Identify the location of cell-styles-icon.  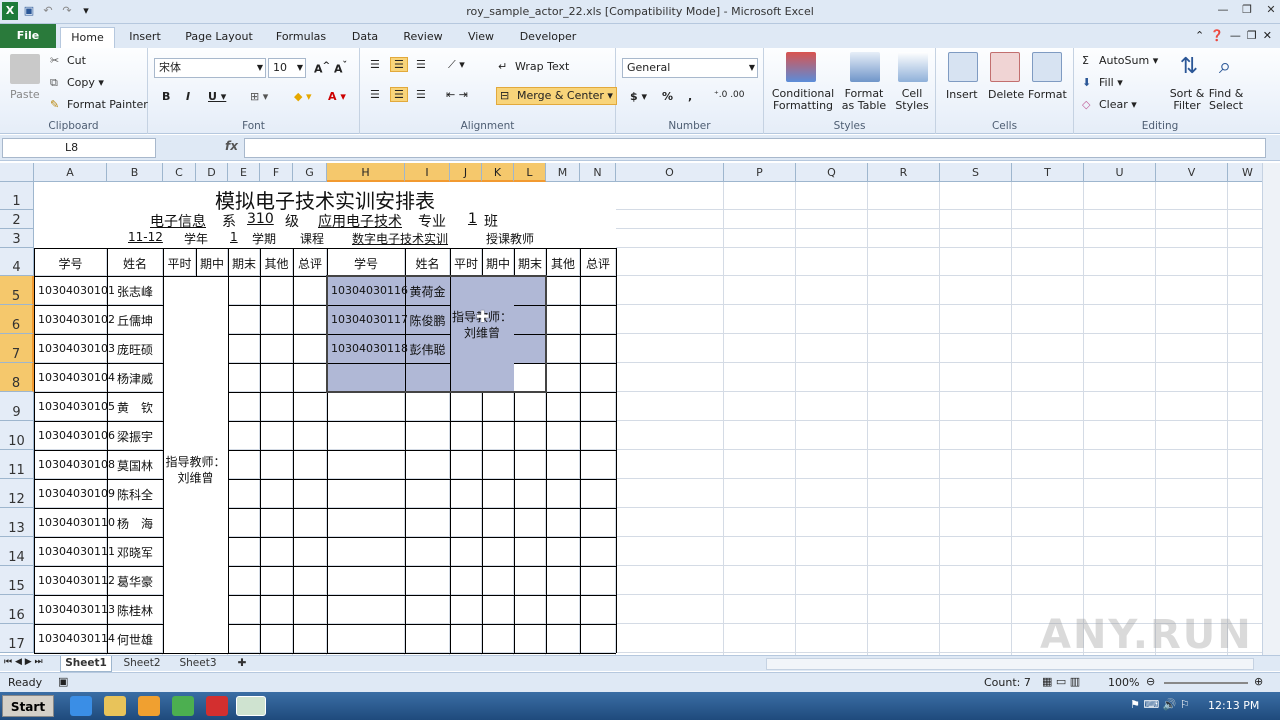
(913, 67).